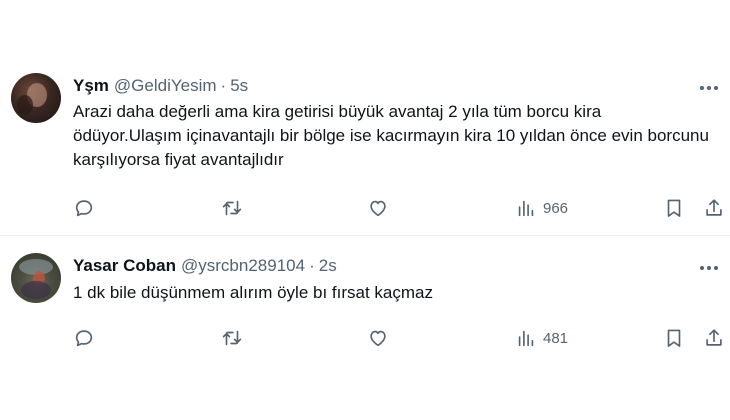 The image size is (730, 420). I want to click on views-count: 481, so click(556, 338).